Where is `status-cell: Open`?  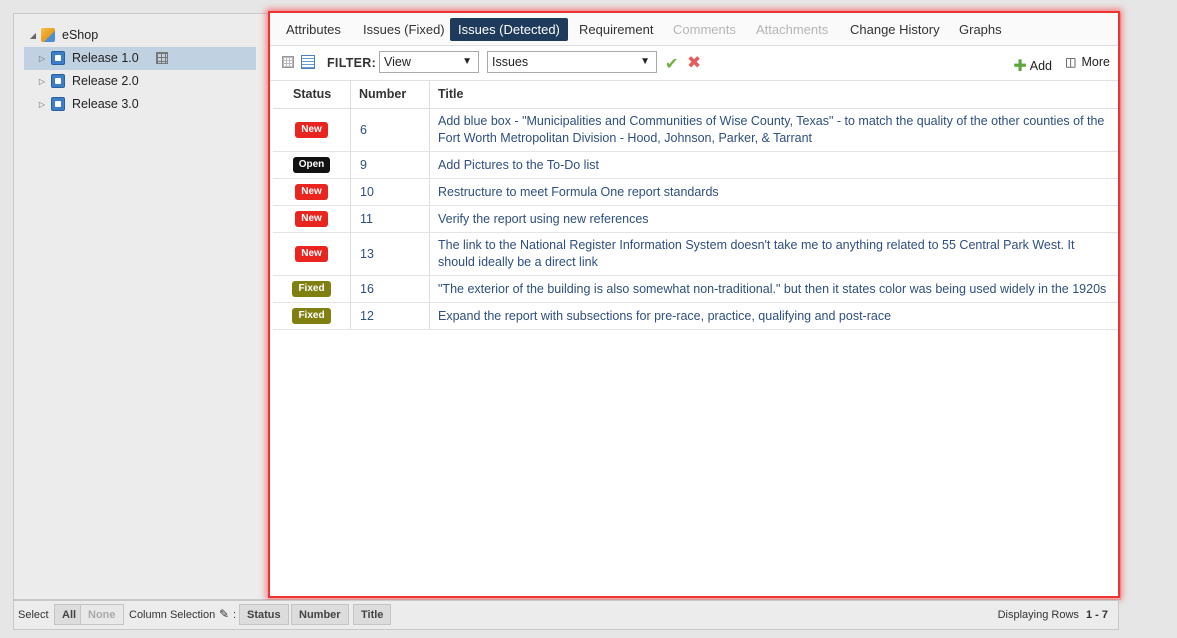
status-cell: Open is located at coordinates (311, 165).